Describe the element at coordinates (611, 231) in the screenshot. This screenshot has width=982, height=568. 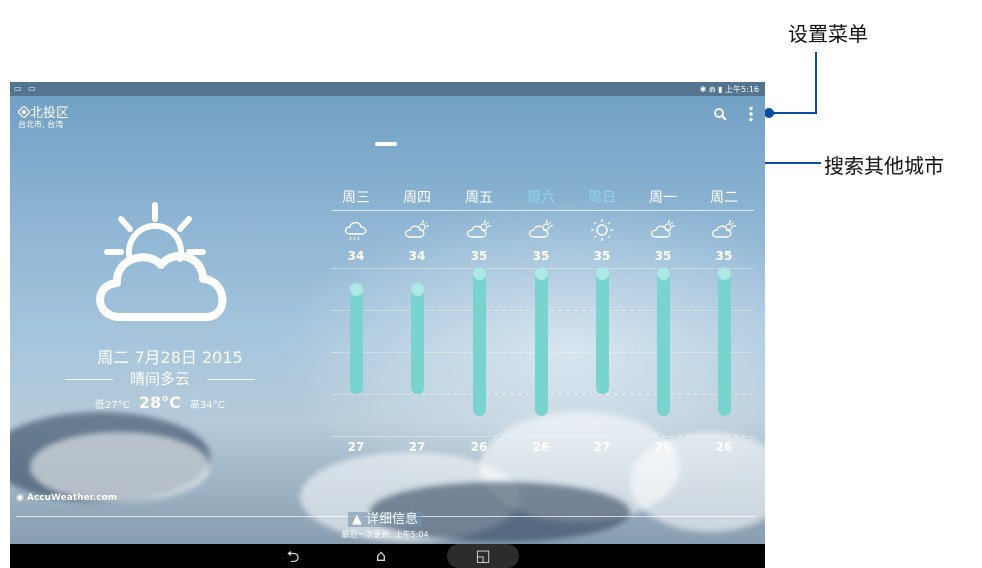
I see `sun-icon` at that location.